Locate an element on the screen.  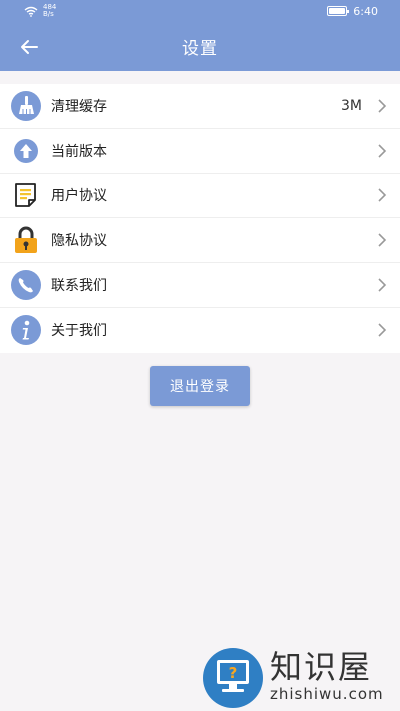
page-title: 设置 is located at coordinates (200, 49).